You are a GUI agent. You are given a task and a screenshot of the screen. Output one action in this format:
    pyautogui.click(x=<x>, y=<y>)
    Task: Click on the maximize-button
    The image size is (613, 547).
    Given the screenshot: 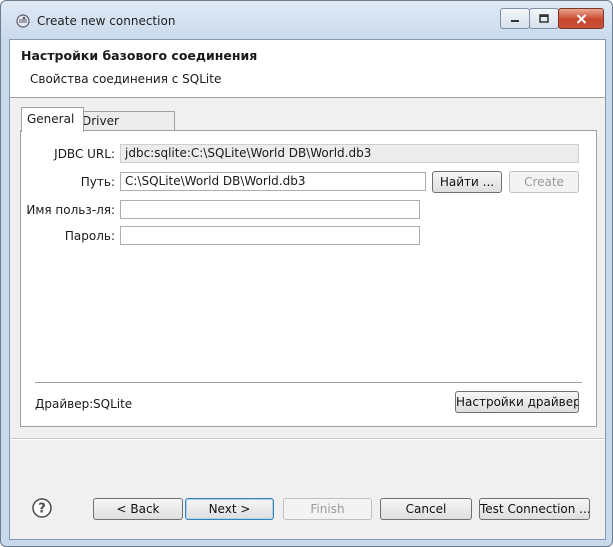 What is the action you would take?
    pyautogui.click(x=544, y=18)
    